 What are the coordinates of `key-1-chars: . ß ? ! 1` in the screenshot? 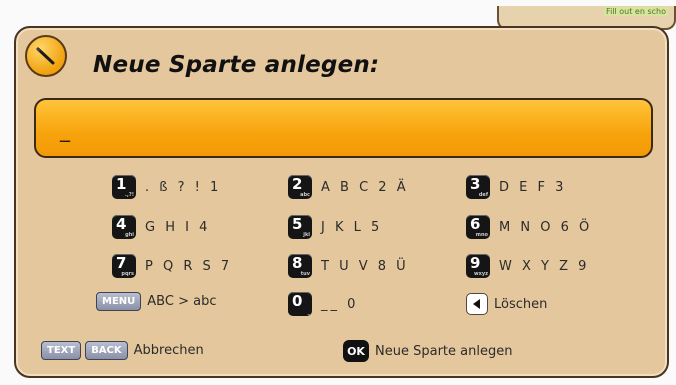 It's located at (183, 187).